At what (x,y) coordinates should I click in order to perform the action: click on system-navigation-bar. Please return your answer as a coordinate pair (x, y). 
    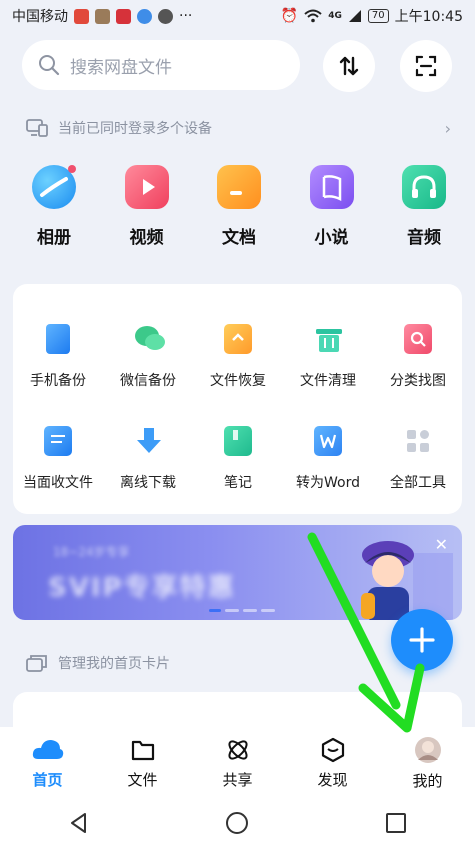
    Looking at the image, I should click on (237, 822).